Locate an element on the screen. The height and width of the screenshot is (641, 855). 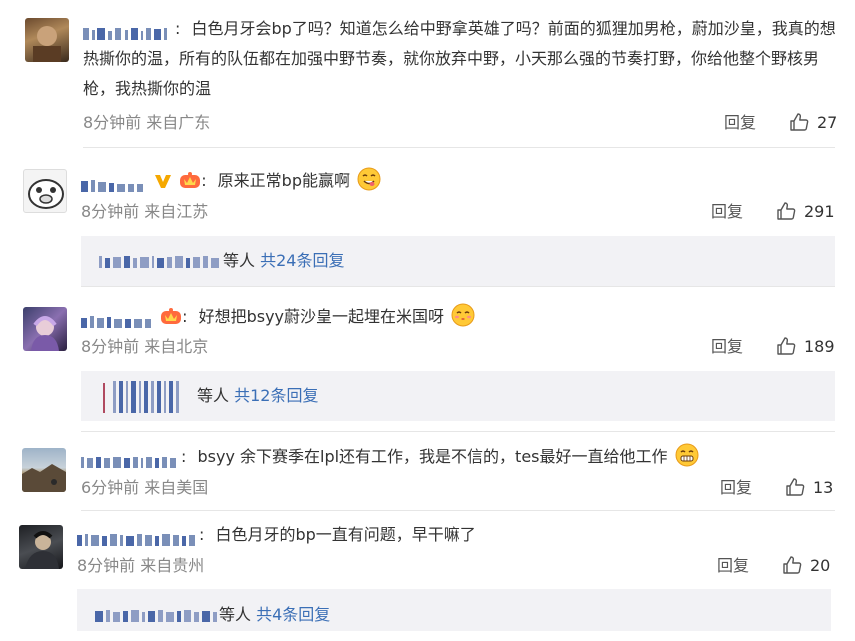
comment-meta: 8分钟前 来自广东 is located at coordinates (147, 122).